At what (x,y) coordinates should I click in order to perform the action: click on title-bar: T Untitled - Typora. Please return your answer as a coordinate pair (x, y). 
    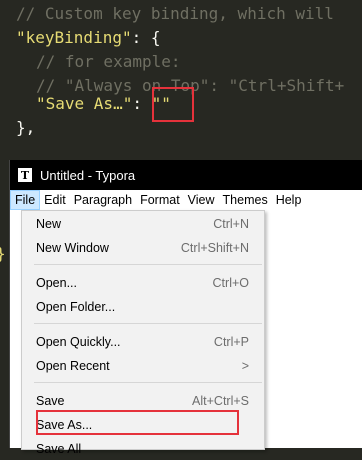
    Looking at the image, I should click on (186, 175).